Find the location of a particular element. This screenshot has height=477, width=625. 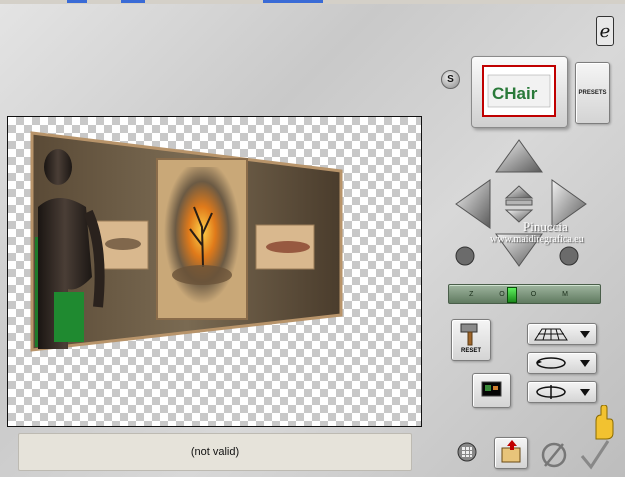

perspective-grid-icon is located at coordinates (551, 334).